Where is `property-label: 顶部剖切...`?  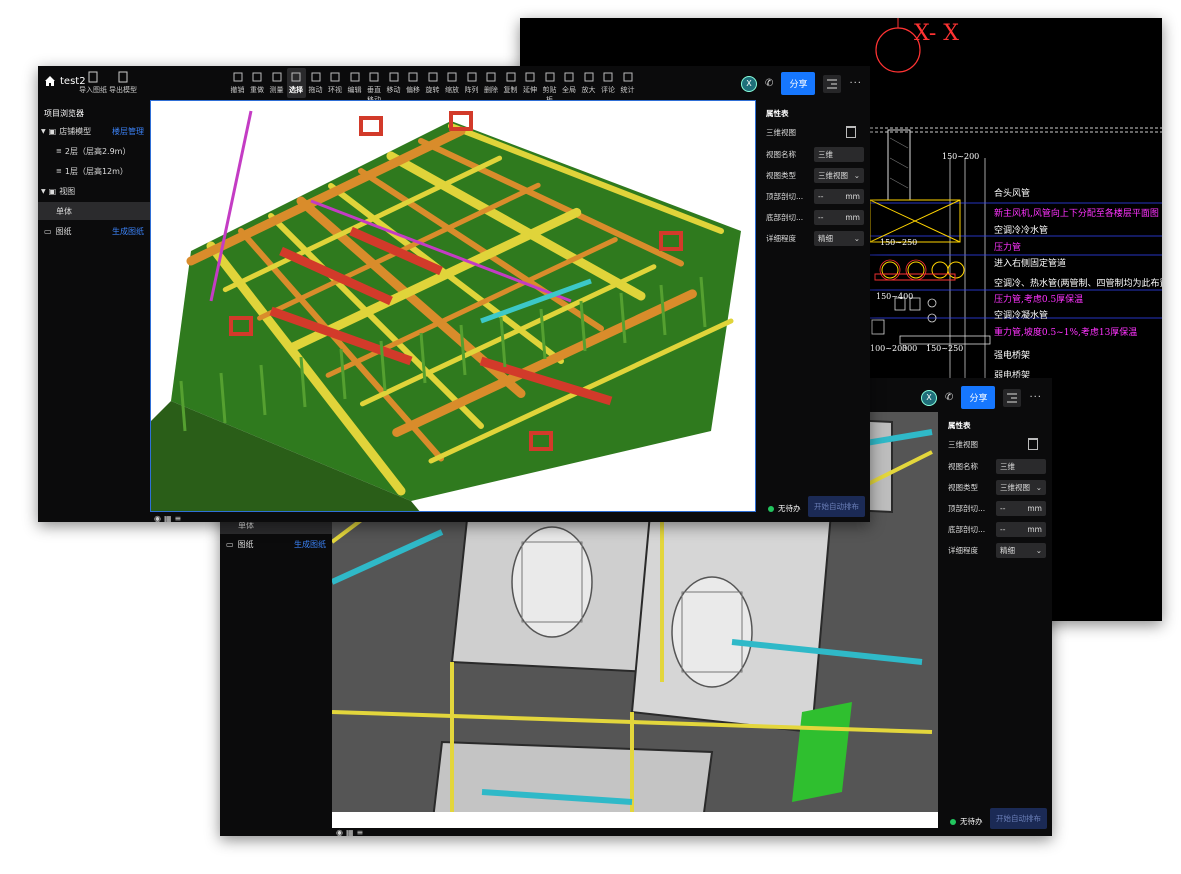 property-label: 顶部剖切... is located at coordinates (967, 508).